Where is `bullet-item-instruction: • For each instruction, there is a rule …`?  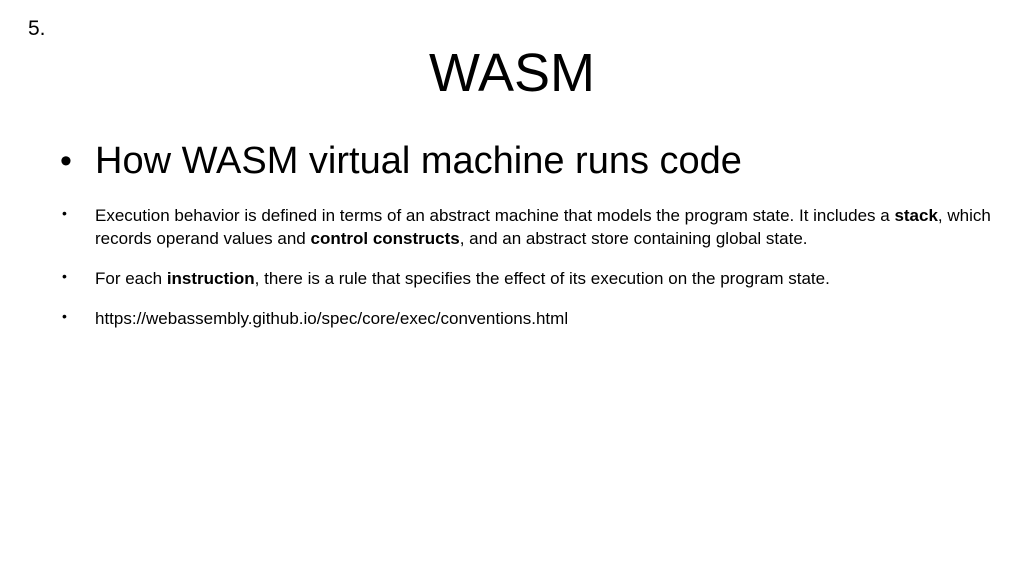 bullet-item-instruction: • For each instruction, there is a rule … is located at coordinates (530, 278).